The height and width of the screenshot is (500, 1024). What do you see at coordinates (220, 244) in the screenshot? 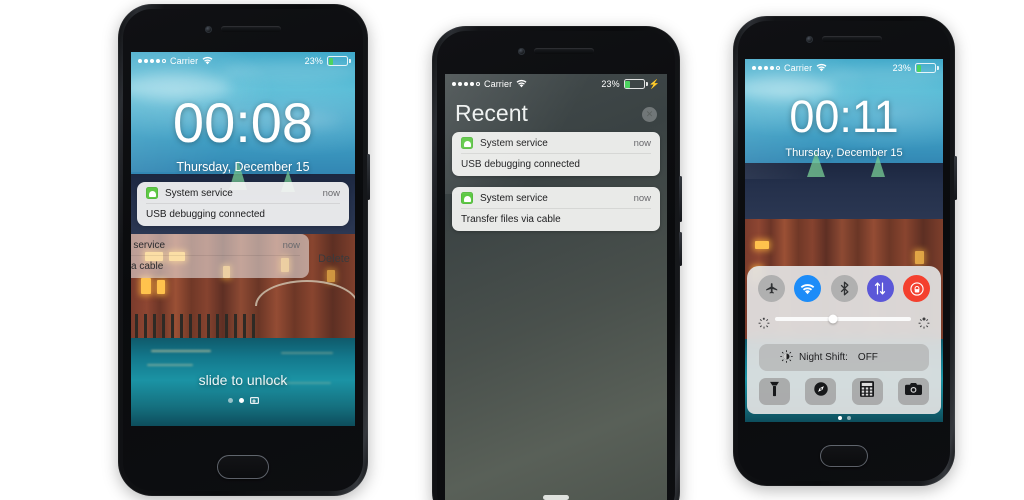
I see `notification-header: n service now` at bounding box center [220, 244].